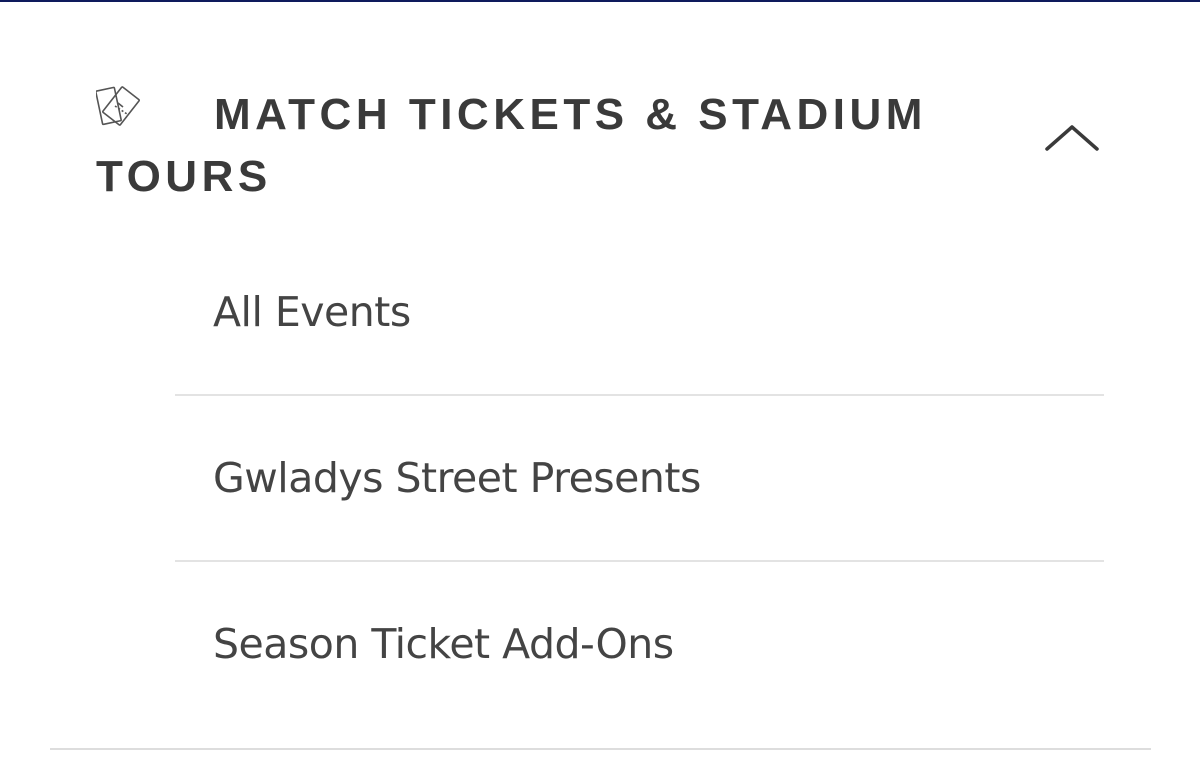  What do you see at coordinates (511, 145) in the screenshot?
I see `section-title: MATCH TICKETS & STADIUM TOURS` at bounding box center [511, 145].